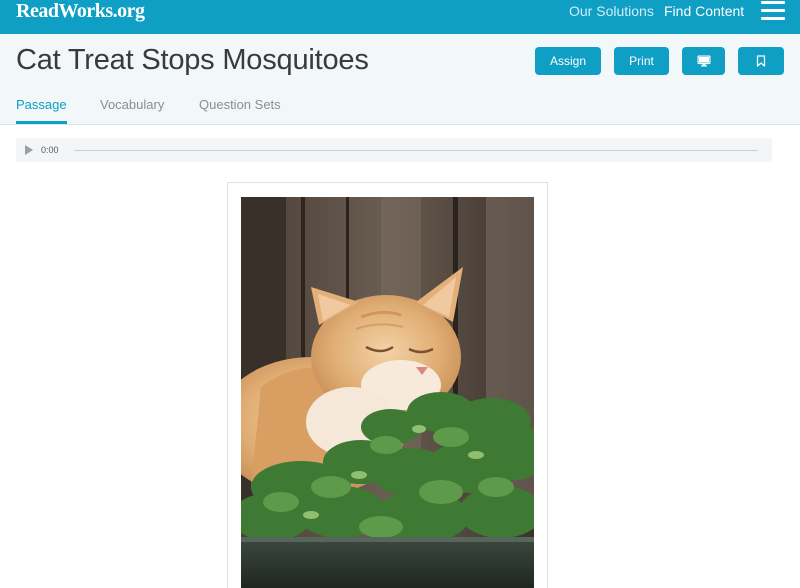 The image size is (800, 588). I want to click on nav-find-content: Find Content, so click(704, 11).